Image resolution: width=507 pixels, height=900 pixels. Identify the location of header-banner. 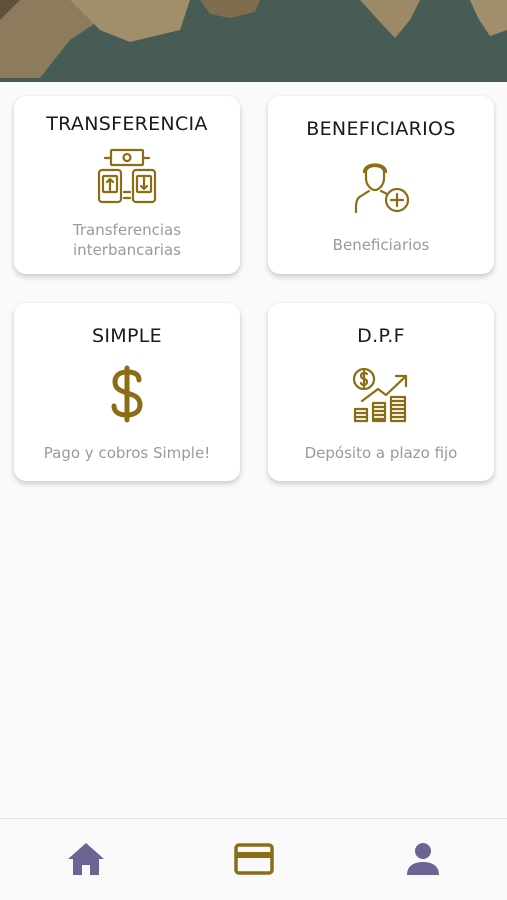
(253, 41).